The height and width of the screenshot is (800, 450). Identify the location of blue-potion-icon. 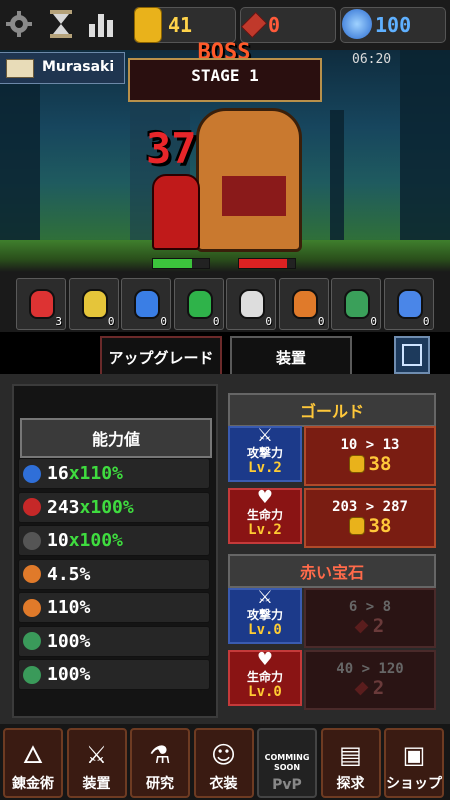
(147, 304).